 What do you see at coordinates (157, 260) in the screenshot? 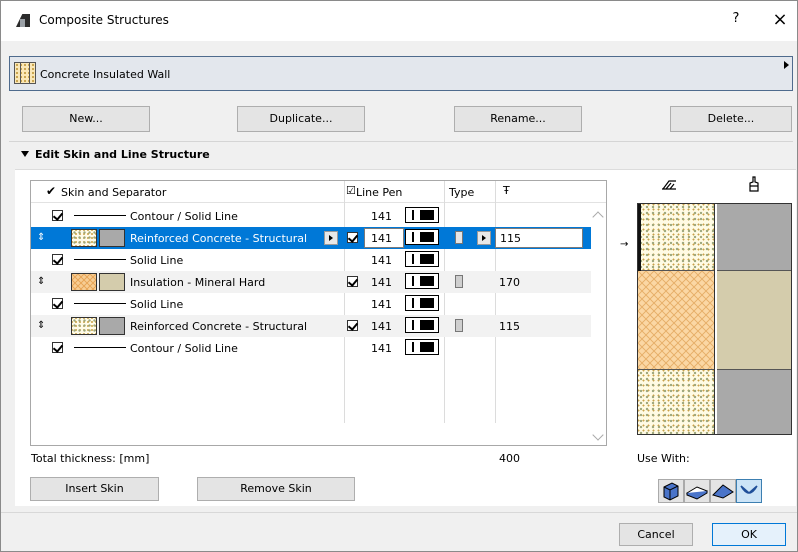
I see `row-label: Solid Line` at bounding box center [157, 260].